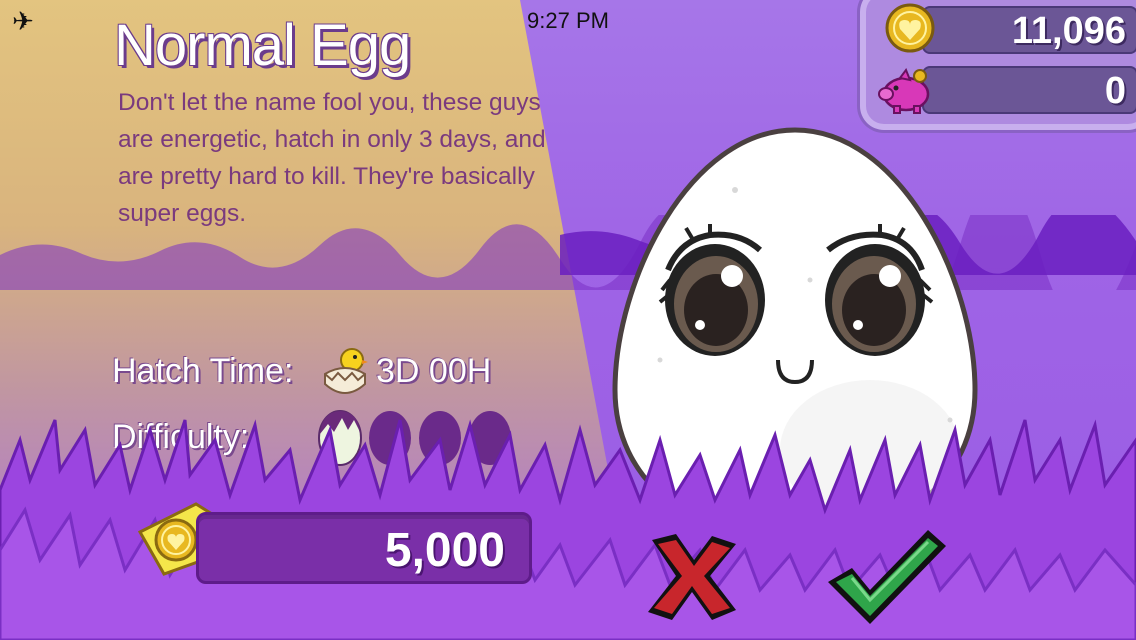  What do you see at coordinates (1068, 31) in the screenshot?
I see `coin-balance: 11,096` at bounding box center [1068, 31].